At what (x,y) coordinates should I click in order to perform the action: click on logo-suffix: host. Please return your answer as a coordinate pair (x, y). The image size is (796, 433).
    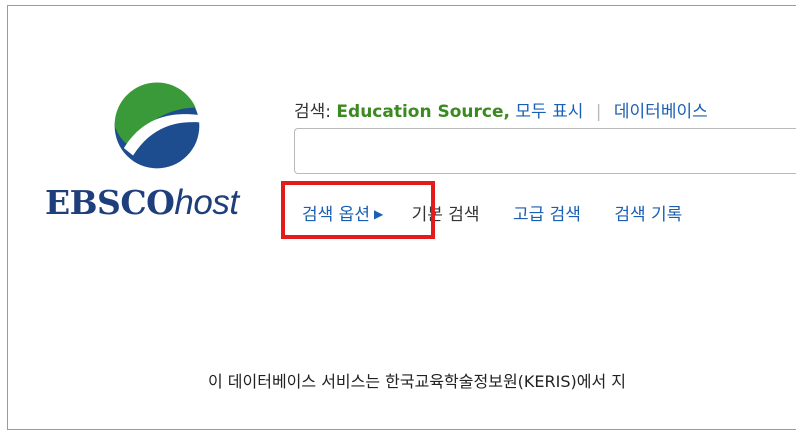
    Looking at the image, I should click on (206, 202).